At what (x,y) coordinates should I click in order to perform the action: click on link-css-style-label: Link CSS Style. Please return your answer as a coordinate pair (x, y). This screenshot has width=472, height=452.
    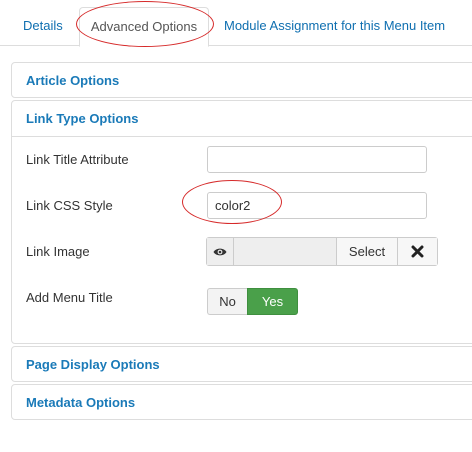
    Looking at the image, I should click on (69, 205).